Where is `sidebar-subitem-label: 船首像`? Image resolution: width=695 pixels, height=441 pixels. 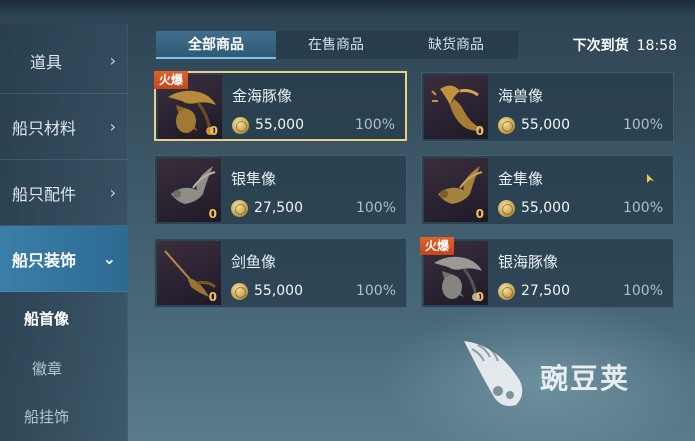 sidebar-subitem-label: 船首像 is located at coordinates (47, 318).